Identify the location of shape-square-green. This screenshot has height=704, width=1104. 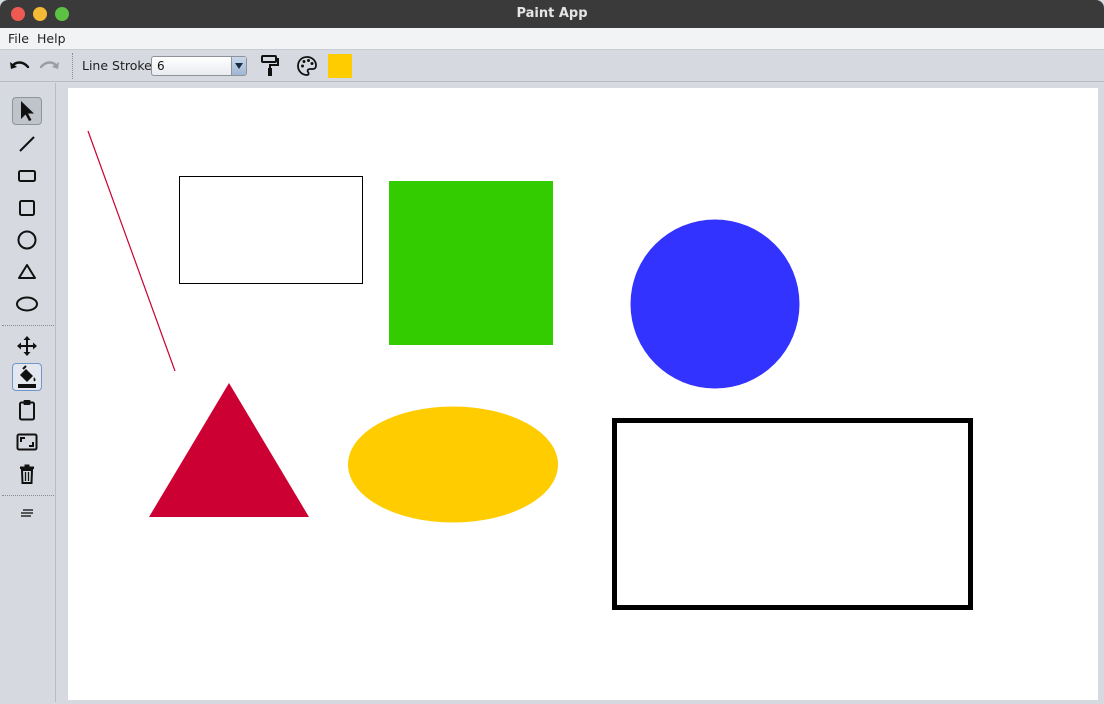
(471, 263).